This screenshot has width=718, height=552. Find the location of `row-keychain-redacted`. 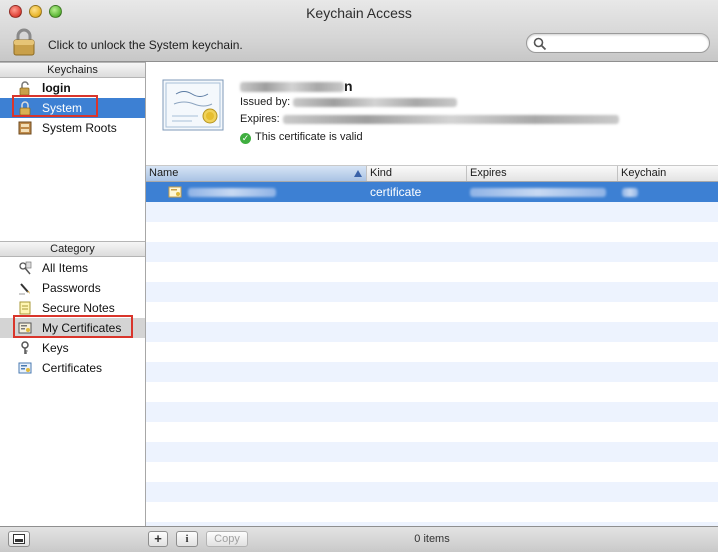

row-keychain-redacted is located at coordinates (630, 192).